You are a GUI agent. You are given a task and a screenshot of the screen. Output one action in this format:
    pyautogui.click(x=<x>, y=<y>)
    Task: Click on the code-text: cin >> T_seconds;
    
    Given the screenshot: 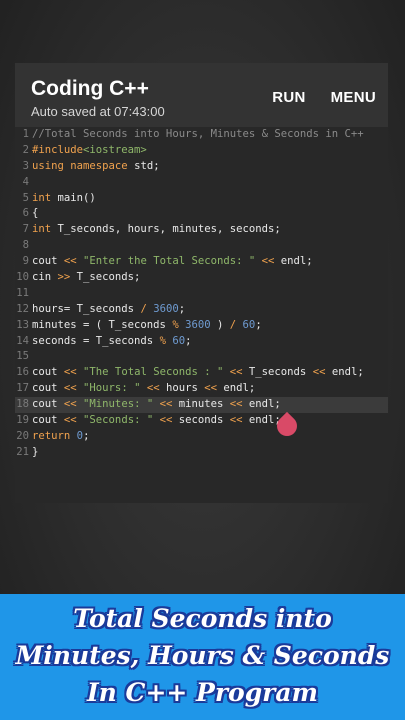 What is the action you would take?
    pyautogui.click(x=86, y=278)
    